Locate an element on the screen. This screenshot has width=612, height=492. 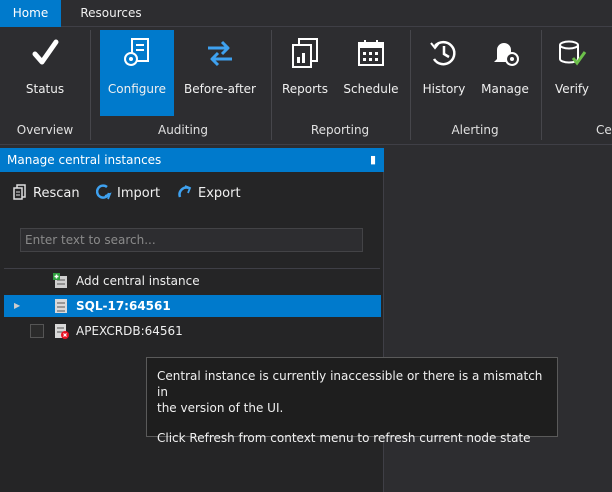
server-error-icon is located at coordinates (62, 331).